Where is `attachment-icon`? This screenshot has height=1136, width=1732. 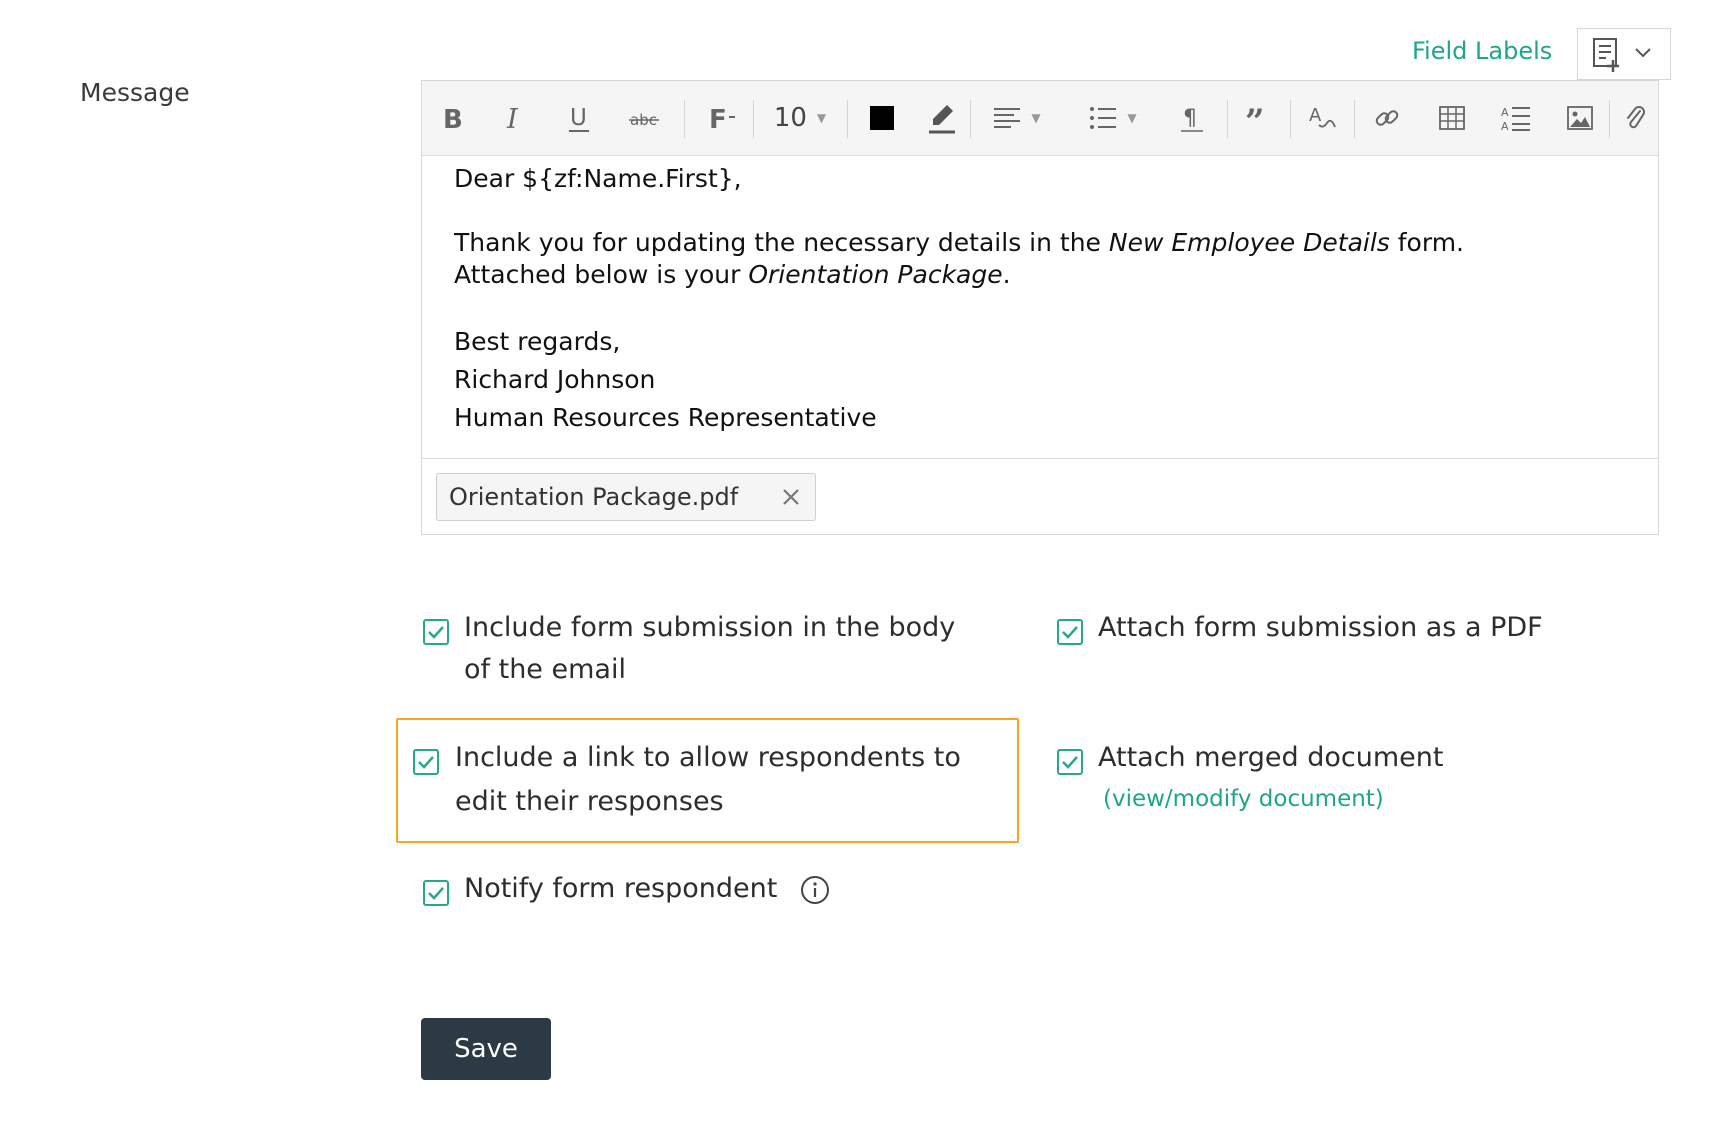 attachment-icon is located at coordinates (1635, 118).